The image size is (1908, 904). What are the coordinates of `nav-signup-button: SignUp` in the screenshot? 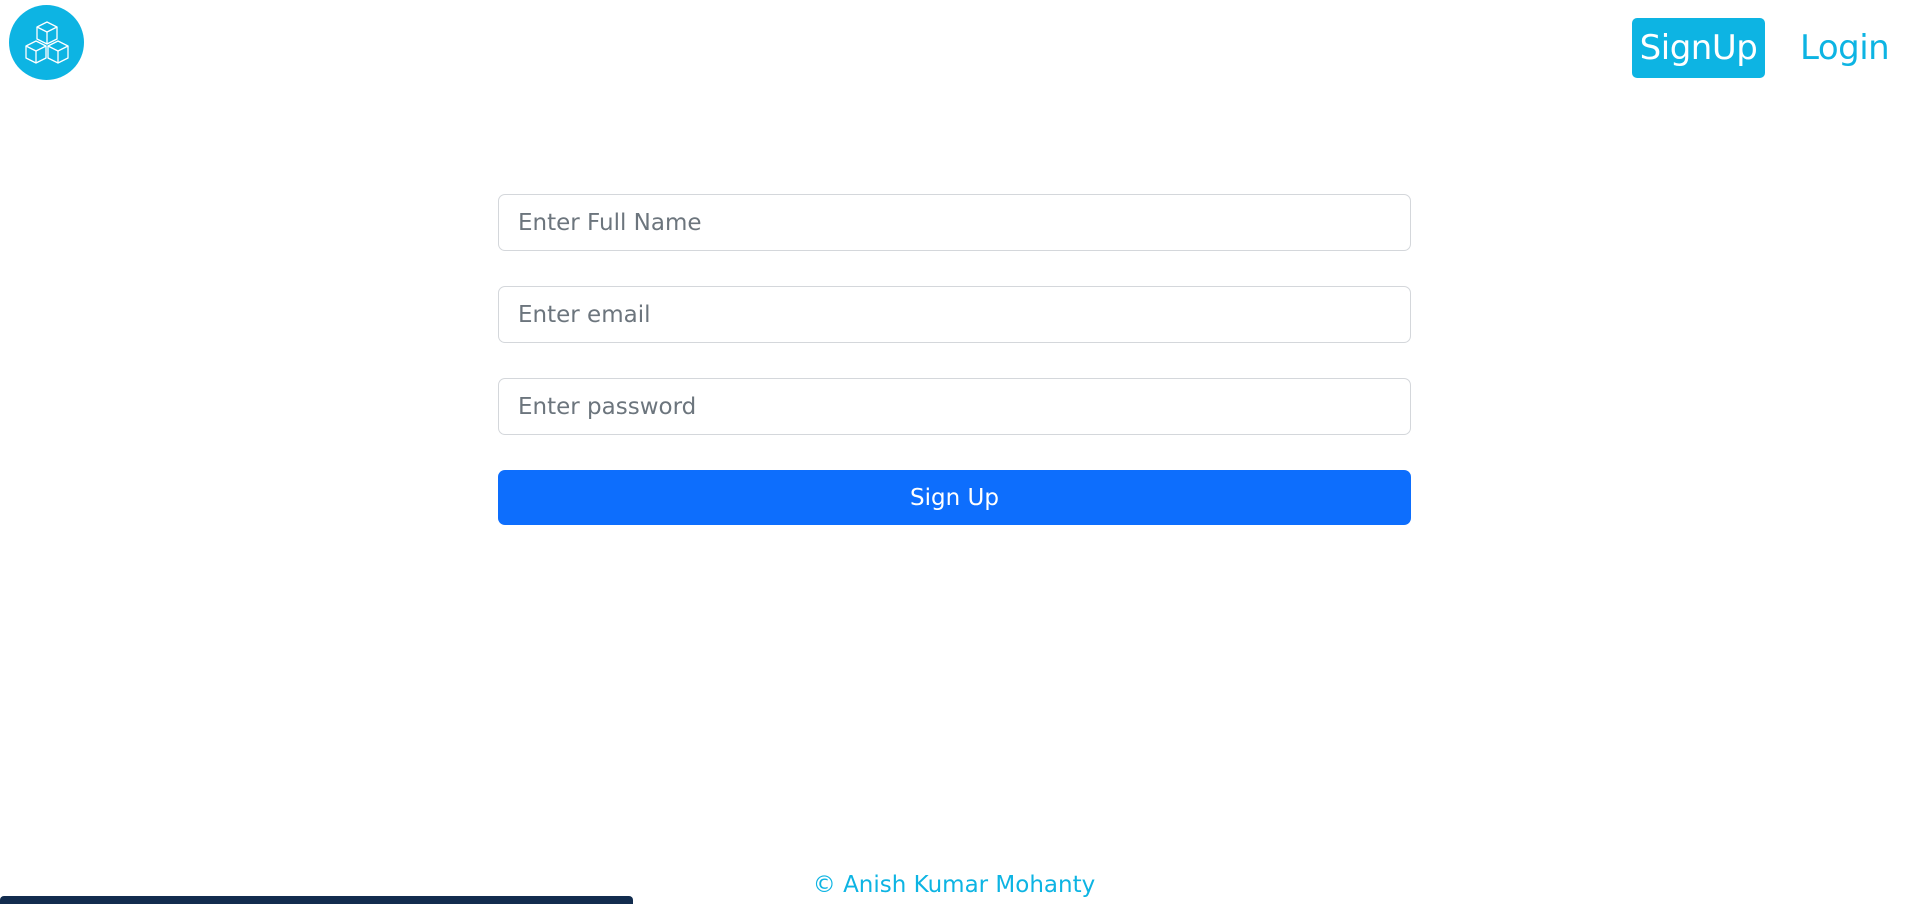 It's located at (1698, 48).